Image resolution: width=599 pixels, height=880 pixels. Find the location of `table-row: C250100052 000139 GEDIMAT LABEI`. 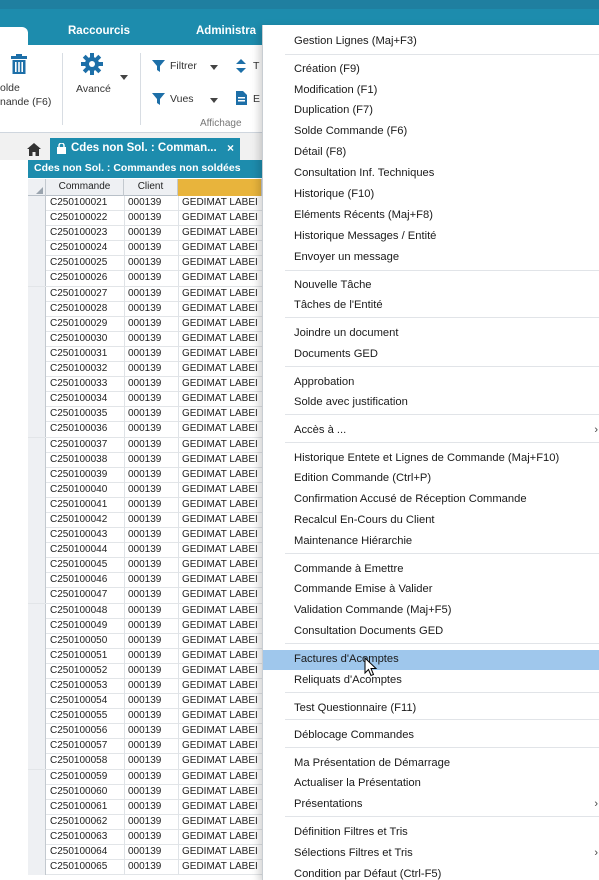

table-row: C250100052 000139 GEDIMAT LABEI is located at coordinates (145, 671).